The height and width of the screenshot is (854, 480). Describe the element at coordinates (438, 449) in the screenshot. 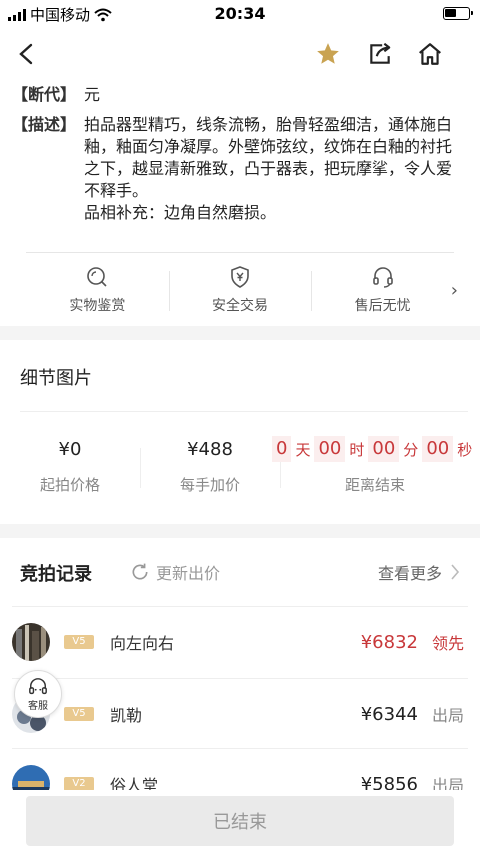

I see `countdown-seconds: 00` at that location.